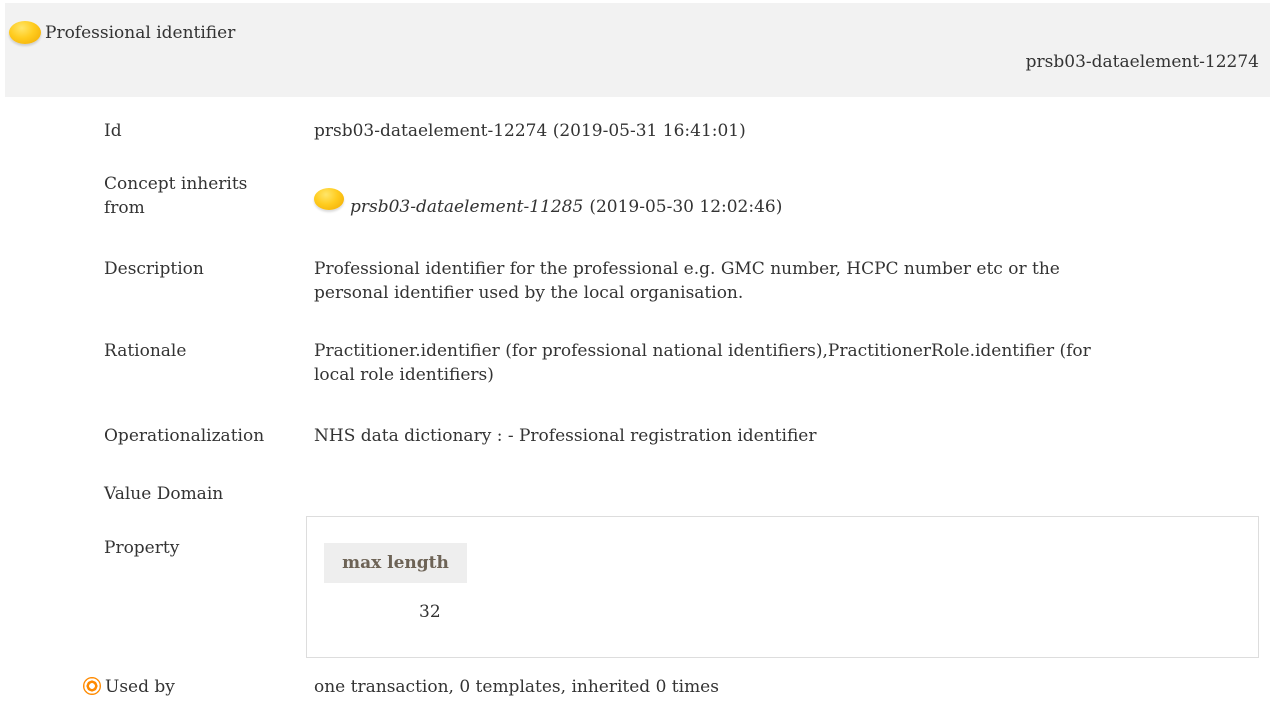 This screenshot has height=702, width=1270. I want to click on id-label: Id, so click(113, 131).